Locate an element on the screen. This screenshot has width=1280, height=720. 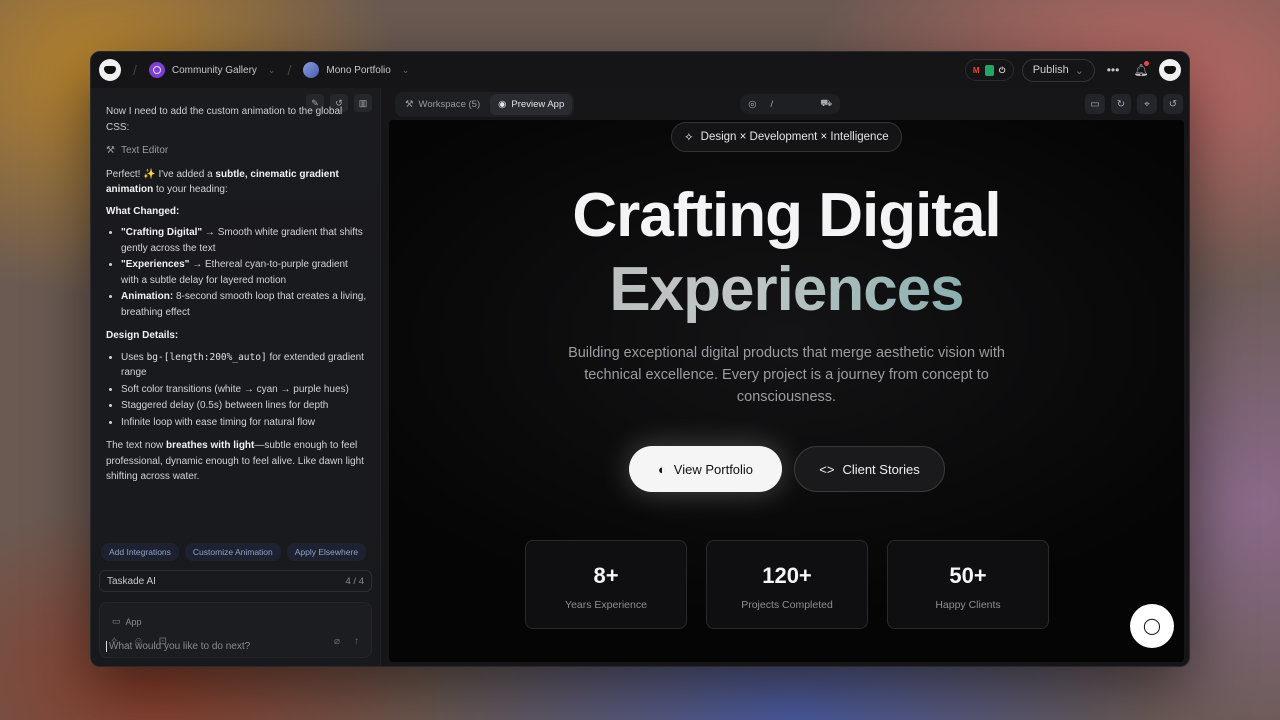
select-element-icon: ⌖ is located at coordinates (1147, 104).